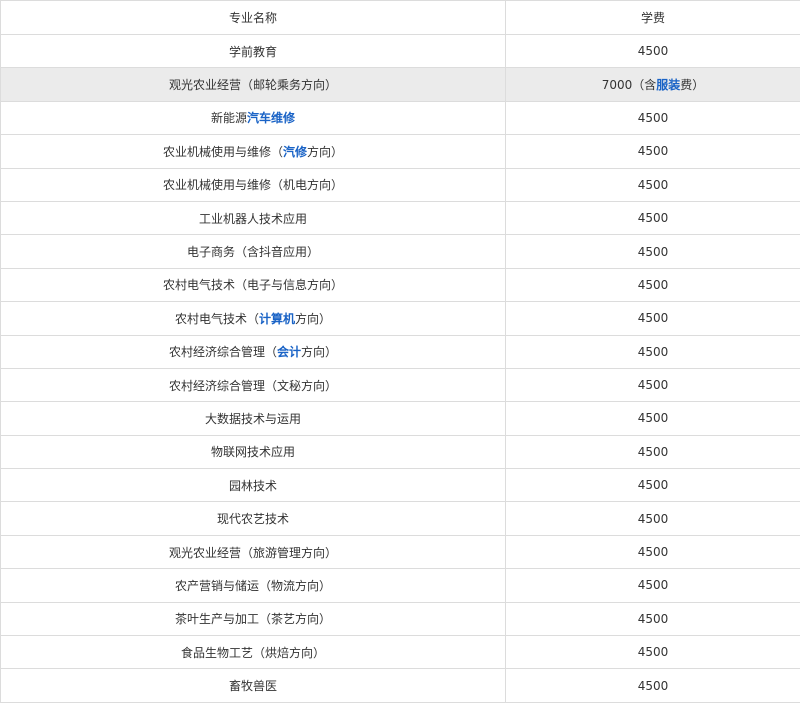 This screenshot has height=724, width=800. I want to click on major-name-text: 物联网技术应用, so click(252, 452).